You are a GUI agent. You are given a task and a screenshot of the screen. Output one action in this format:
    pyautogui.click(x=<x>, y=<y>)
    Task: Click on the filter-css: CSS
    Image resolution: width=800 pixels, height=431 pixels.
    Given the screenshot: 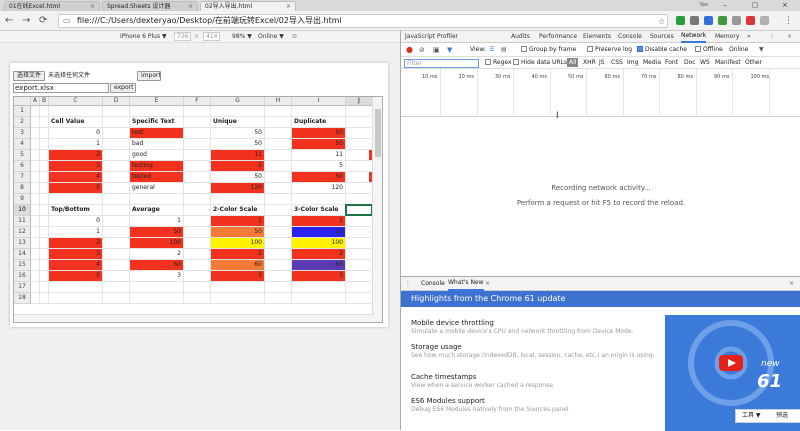 What is the action you would take?
    pyautogui.click(x=617, y=63)
    